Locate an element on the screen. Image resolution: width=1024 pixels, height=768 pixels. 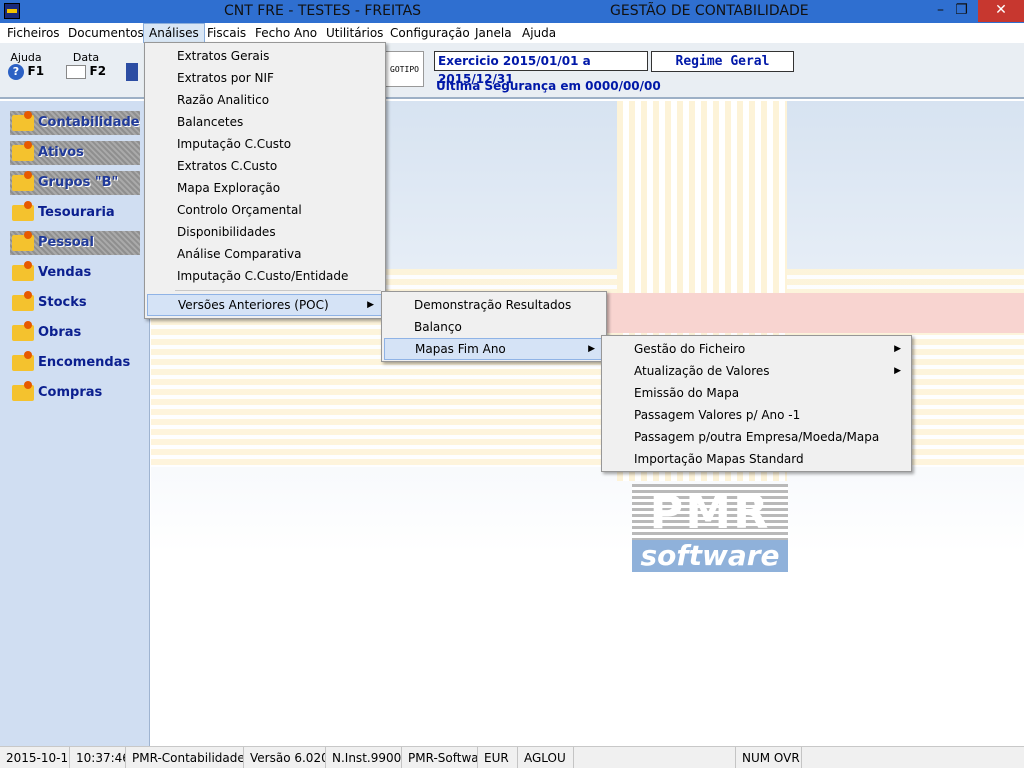
exercise-period: Exercicio 2015/01/01 a 2015/12/31 is located at coordinates (541, 68).